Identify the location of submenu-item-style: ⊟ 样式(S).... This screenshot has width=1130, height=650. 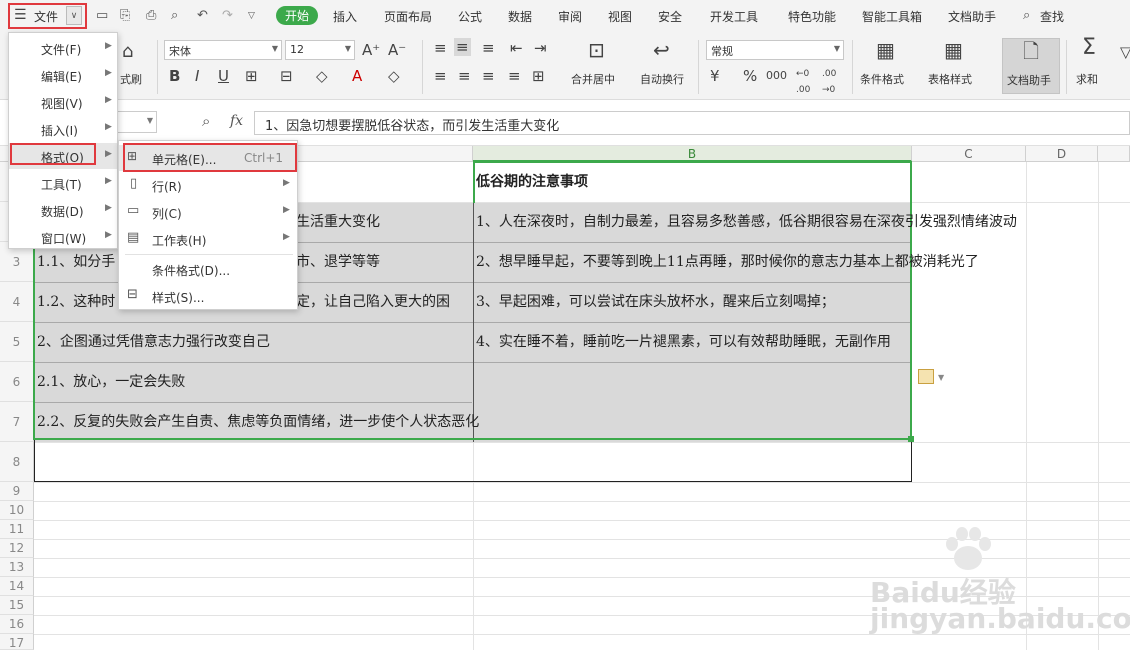
(208, 296).